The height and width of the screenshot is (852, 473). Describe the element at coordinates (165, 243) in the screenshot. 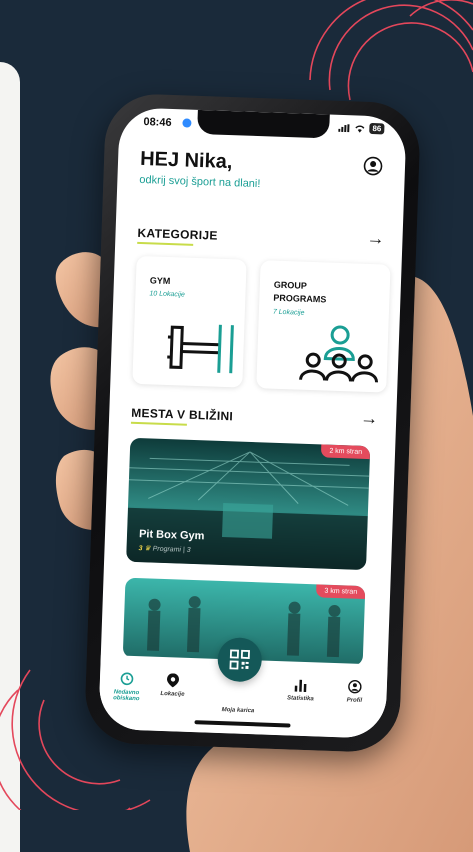

I see `categories-underline` at that location.